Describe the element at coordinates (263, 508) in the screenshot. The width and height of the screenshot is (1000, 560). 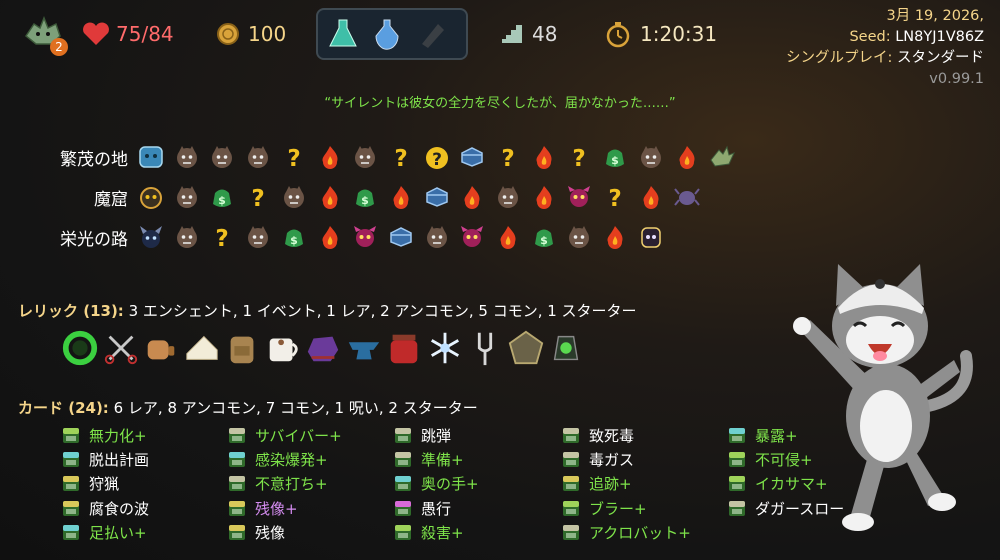
I see `card-entry: 残像+` at that location.